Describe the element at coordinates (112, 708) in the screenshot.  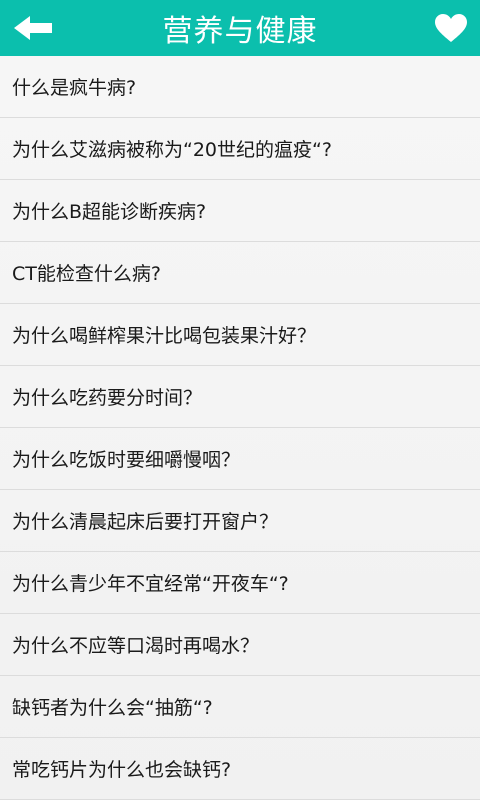
I see `list-item-label: 缺钙者为什么会“抽筋“?` at that location.